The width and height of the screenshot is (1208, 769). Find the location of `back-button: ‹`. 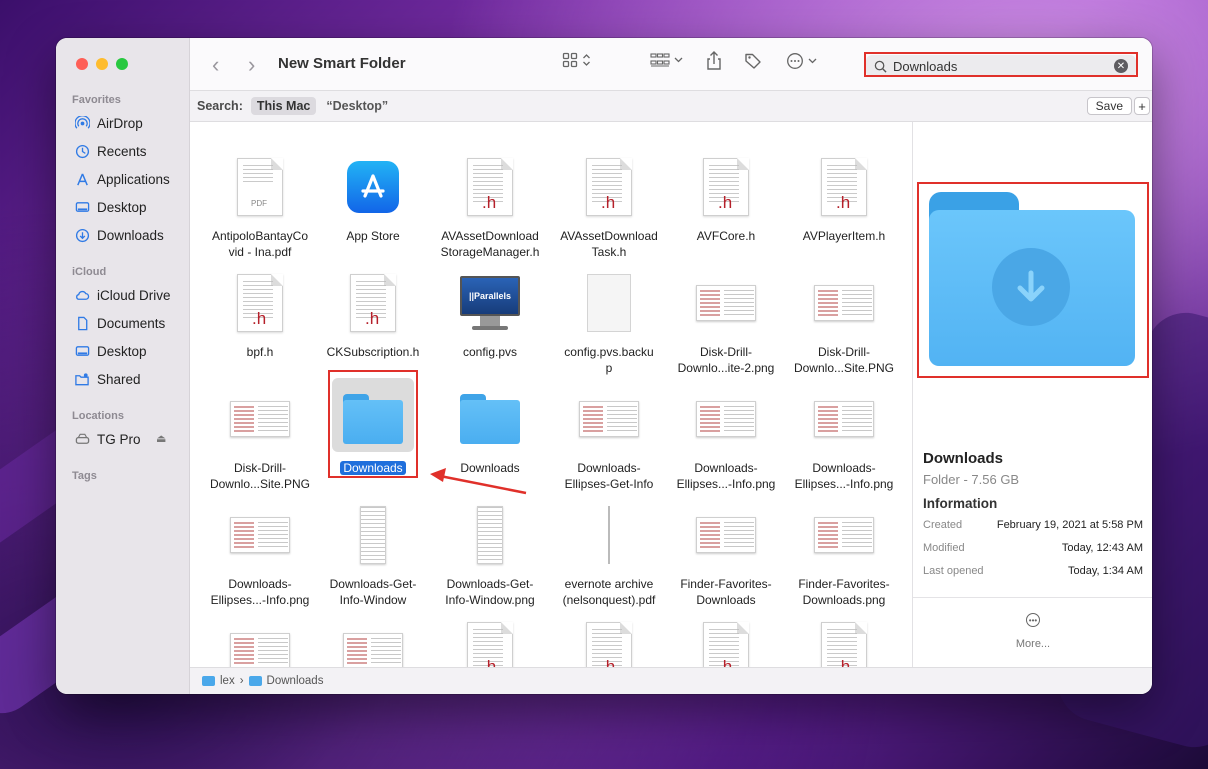

back-button: ‹ is located at coordinates (215, 65).